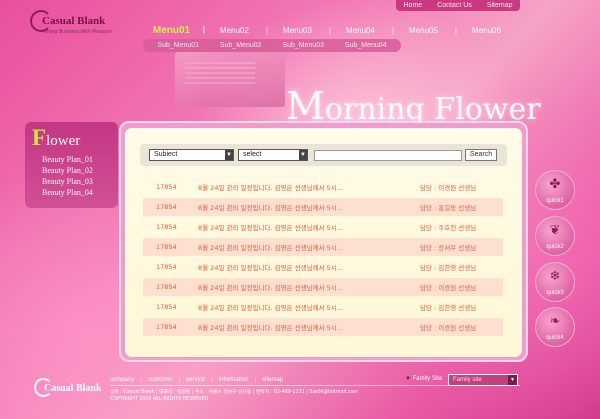  I want to click on footer-link-company: company, so click(122, 380).